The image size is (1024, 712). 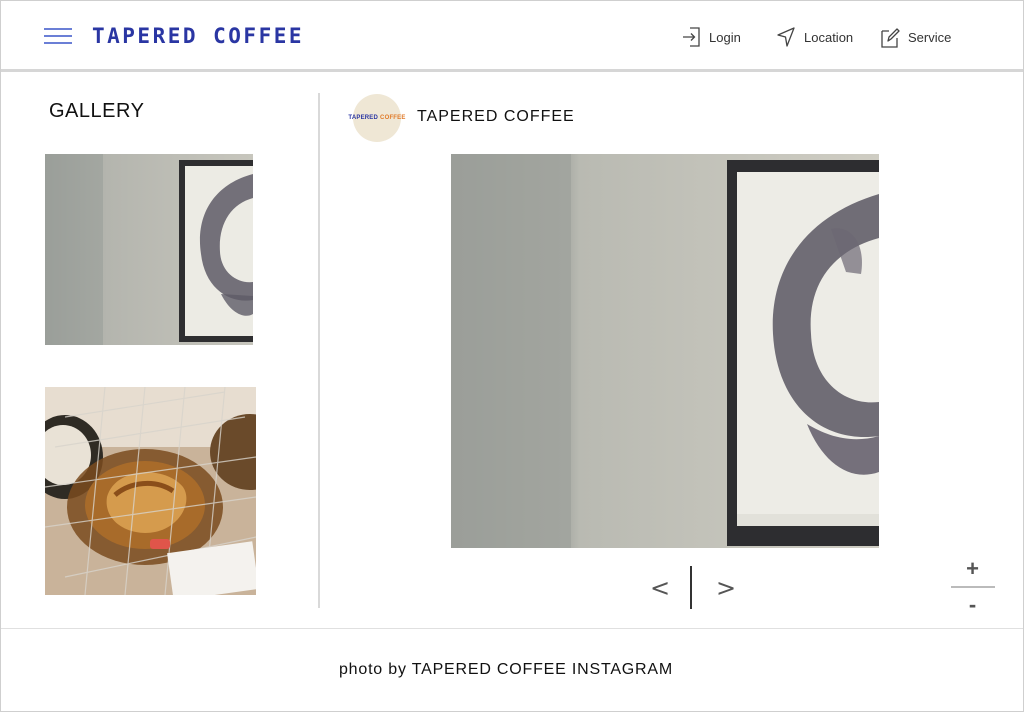 What do you see at coordinates (512, 70) in the screenshot?
I see `header-divider` at bounding box center [512, 70].